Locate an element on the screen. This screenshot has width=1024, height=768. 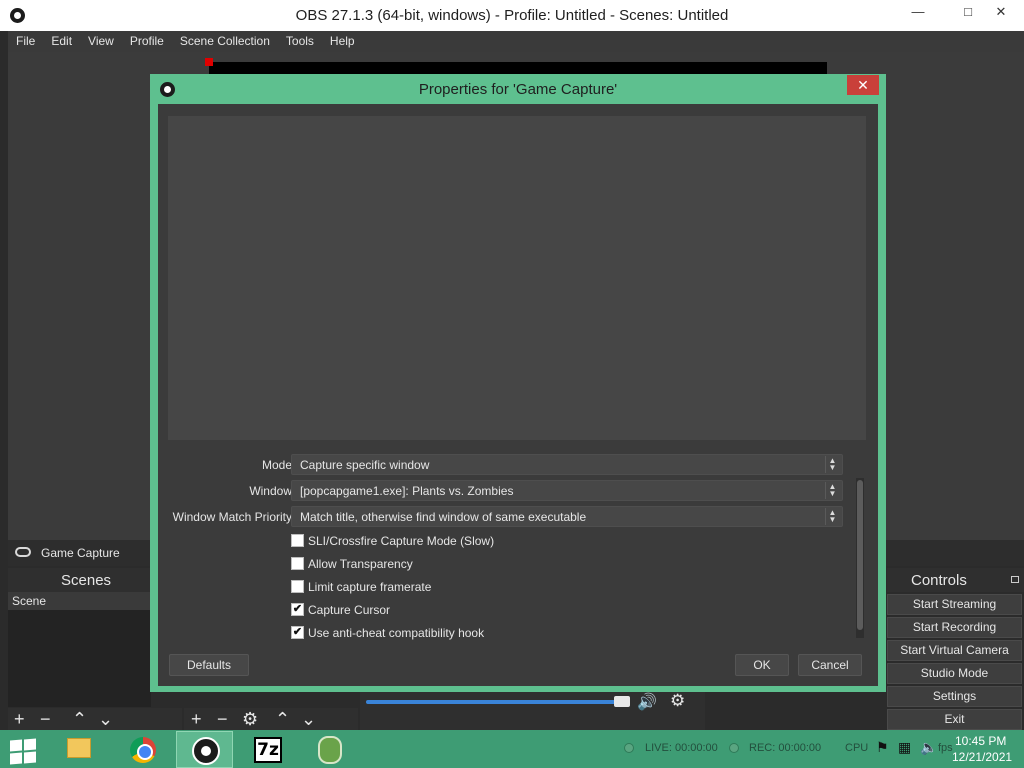
audio-settings-gear-icon: ⚙ is located at coordinates (677, 701).